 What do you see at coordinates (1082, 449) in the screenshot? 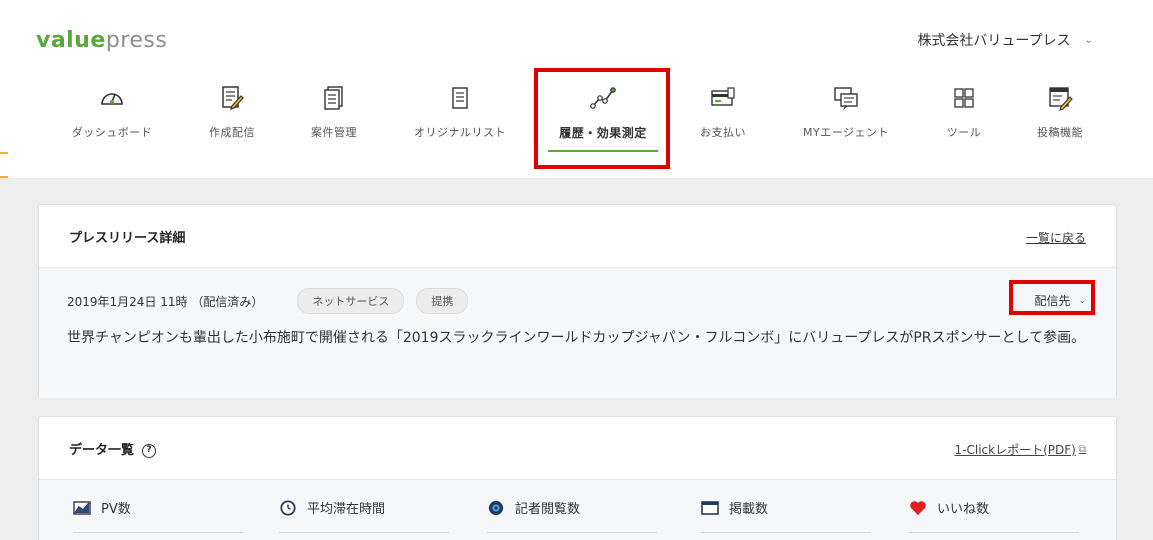
I see `external-link-icon: ⧉` at bounding box center [1082, 449].